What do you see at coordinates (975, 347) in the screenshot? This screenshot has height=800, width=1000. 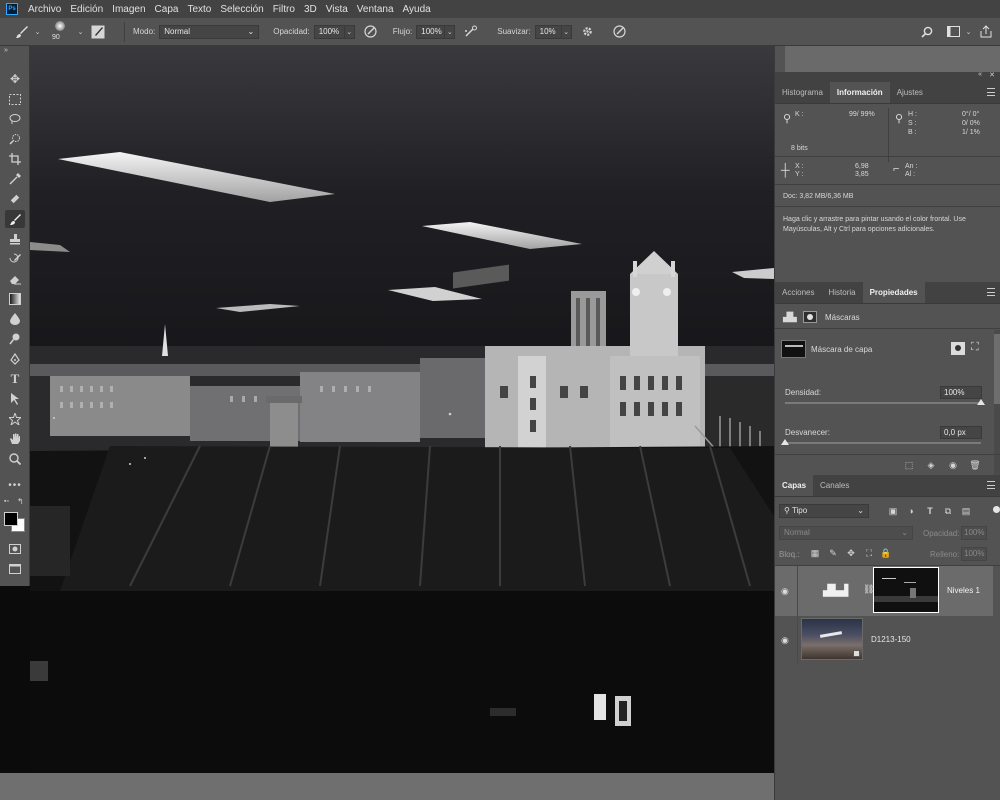 I see `load-selection-icon: ⛶` at bounding box center [975, 347].